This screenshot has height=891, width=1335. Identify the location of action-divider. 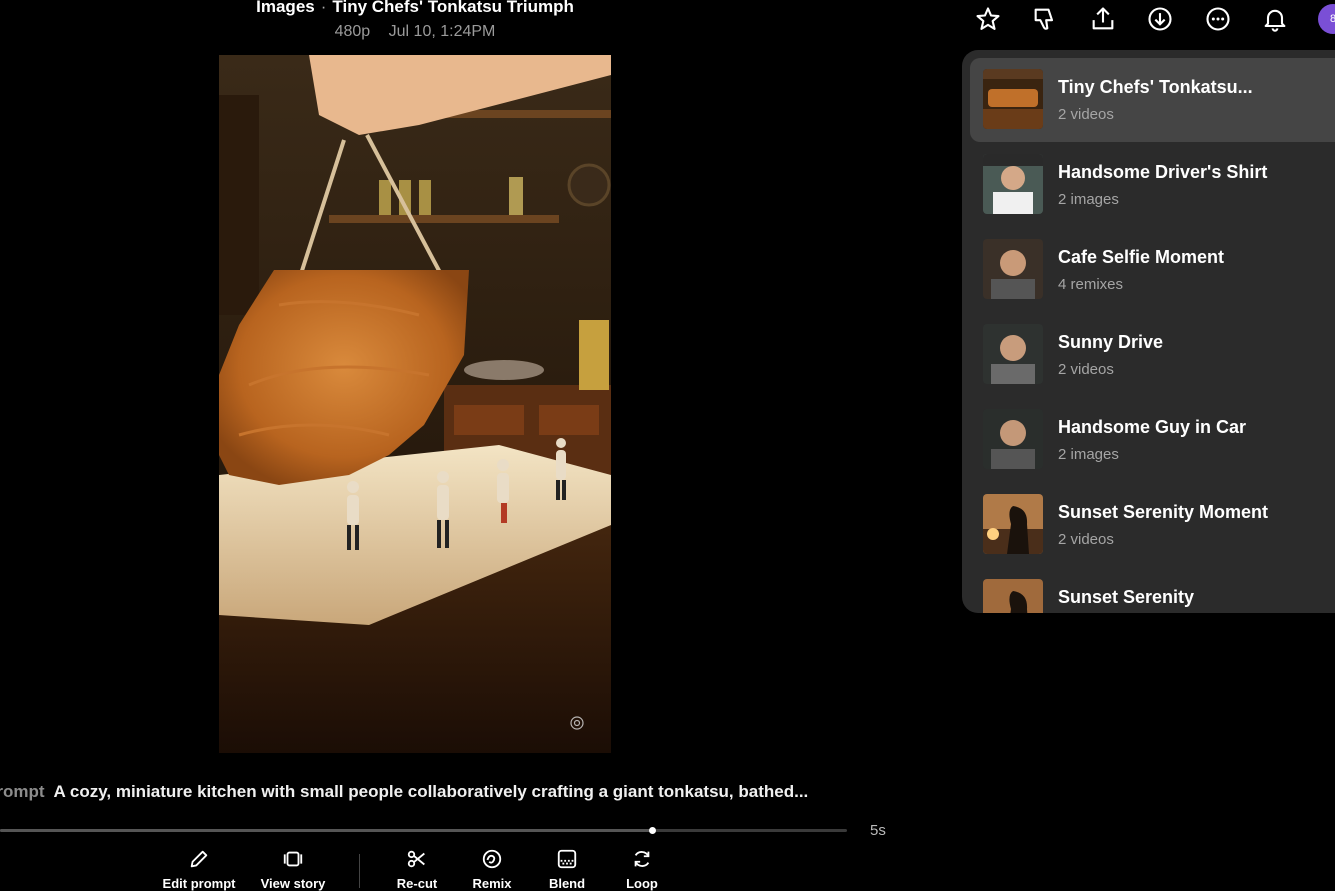
(359, 871).